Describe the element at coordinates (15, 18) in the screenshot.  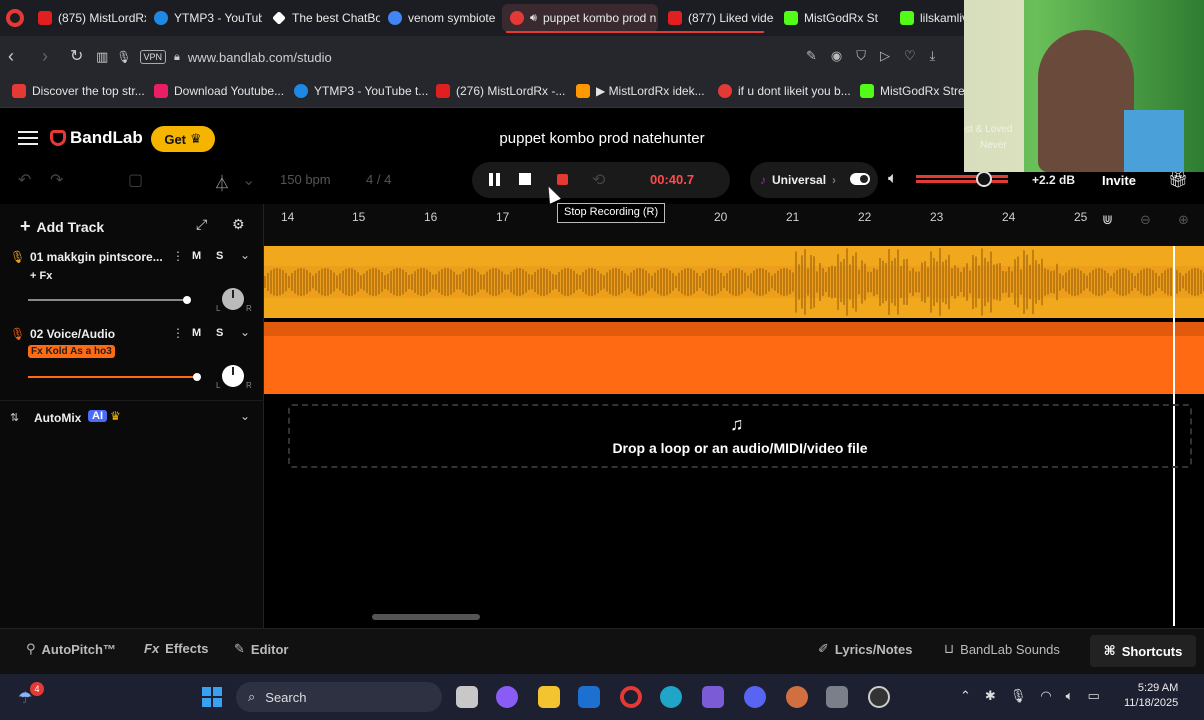
I see `opera-logo-icon` at that location.